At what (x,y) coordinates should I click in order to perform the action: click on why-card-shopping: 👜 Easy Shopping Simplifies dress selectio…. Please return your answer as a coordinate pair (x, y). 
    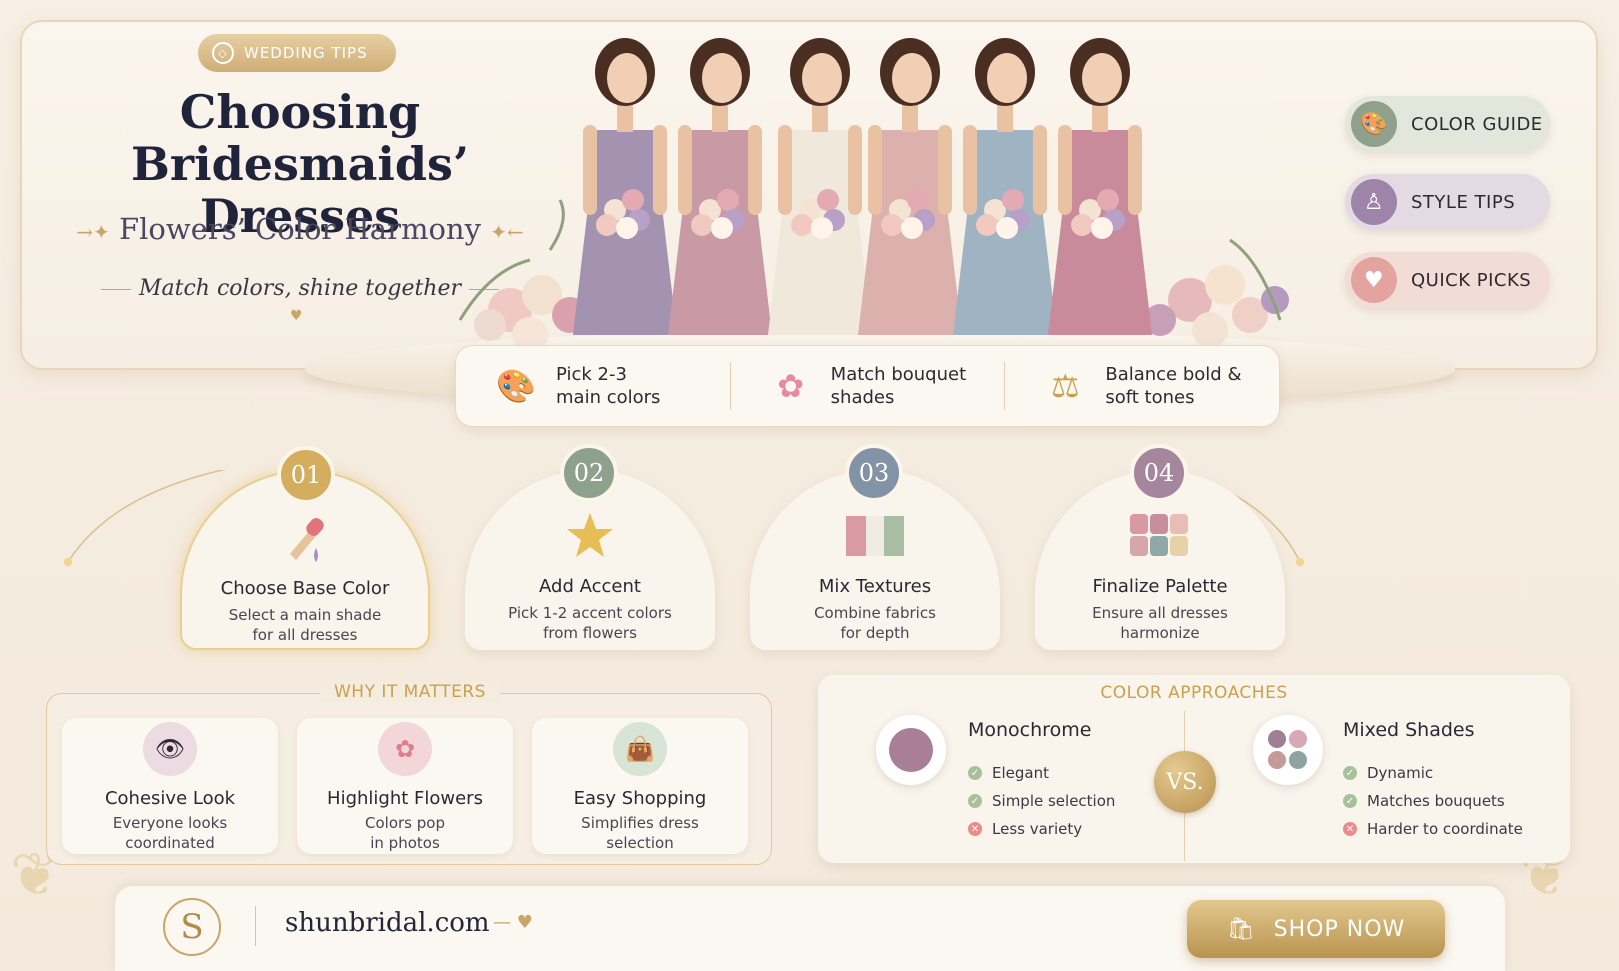
    Looking at the image, I should click on (640, 786).